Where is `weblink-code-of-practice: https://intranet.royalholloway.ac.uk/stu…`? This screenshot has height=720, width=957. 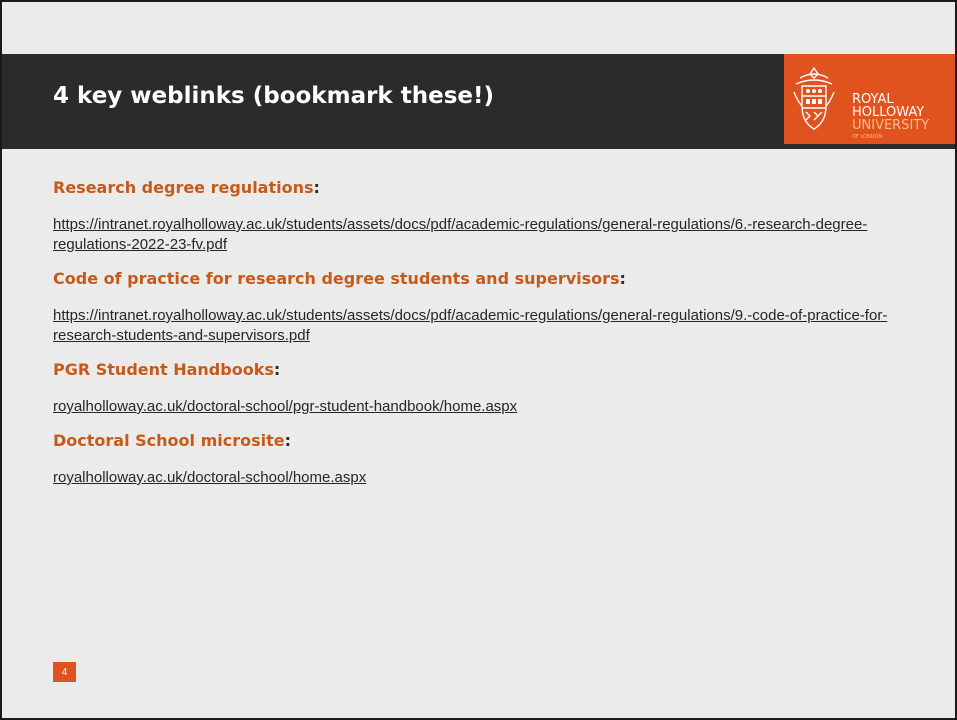
weblink-code-of-practice: https://intranet.royalholloway.ac.uk/stu… is located at coordinates (478, 326).